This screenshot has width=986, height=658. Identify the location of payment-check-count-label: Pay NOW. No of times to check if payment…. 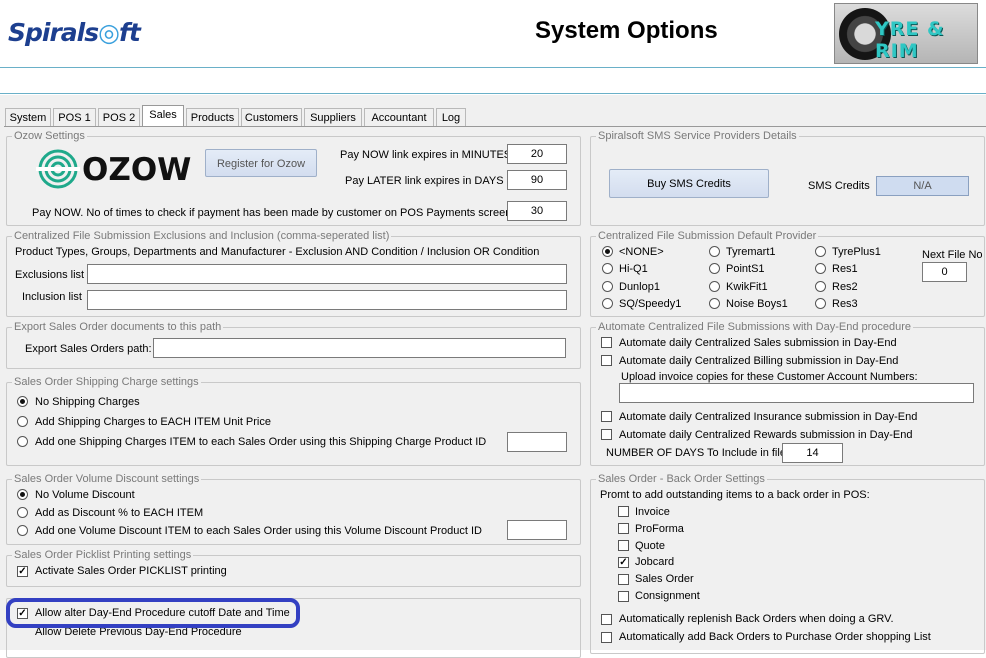
(272, 213).